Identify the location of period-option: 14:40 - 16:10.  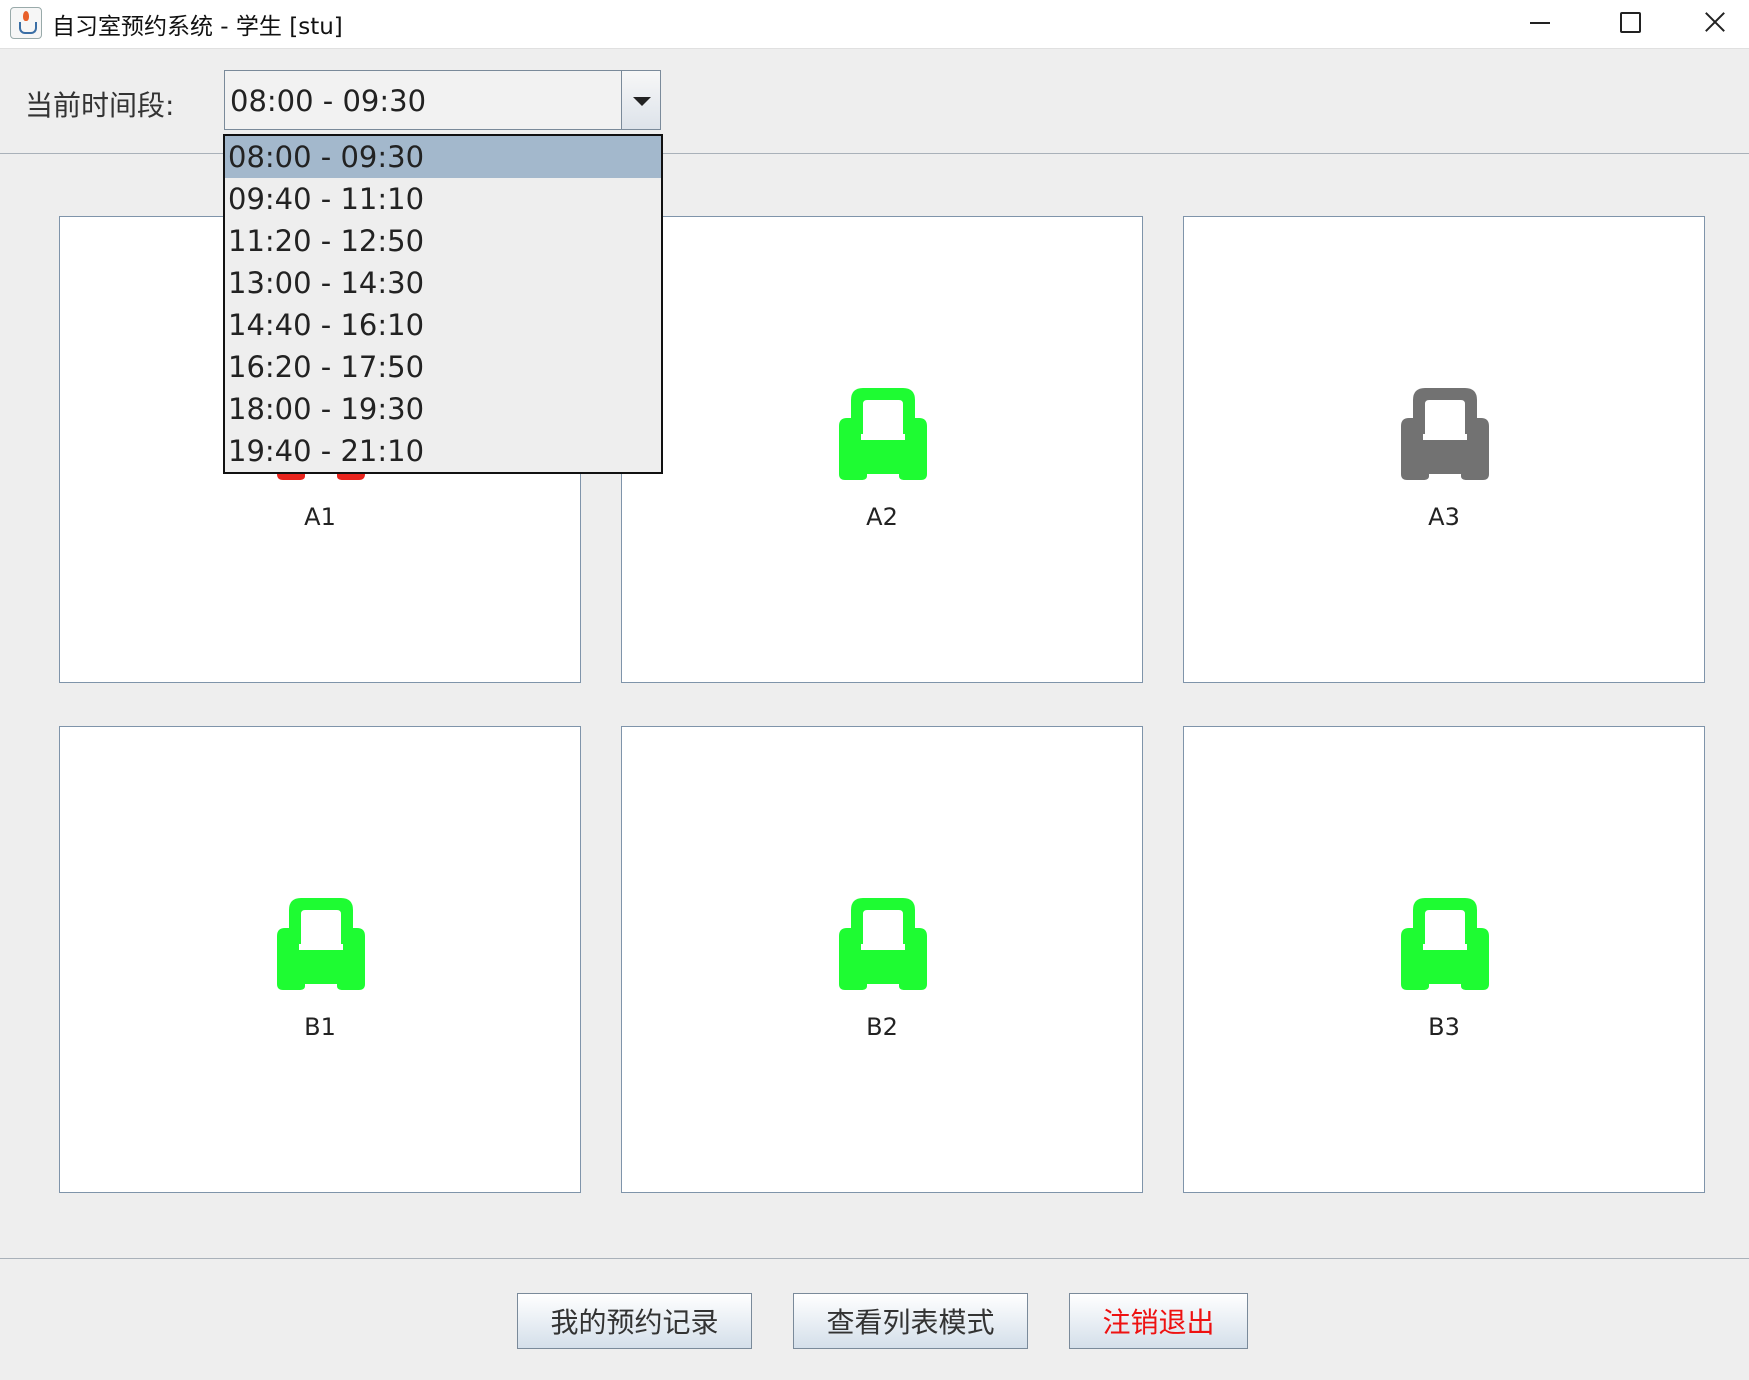
(443, 325).